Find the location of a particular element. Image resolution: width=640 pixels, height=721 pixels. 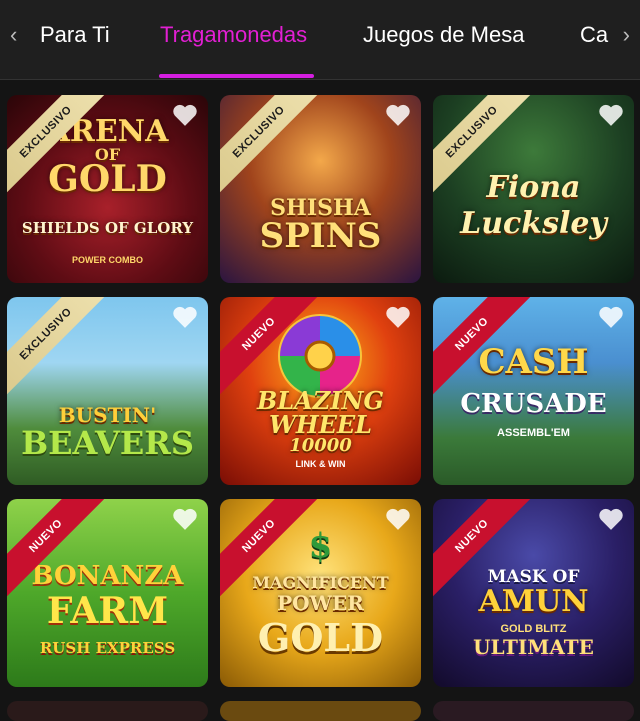

game-subtitle: GOLD BLITZ is located at coordinates (533, 629).